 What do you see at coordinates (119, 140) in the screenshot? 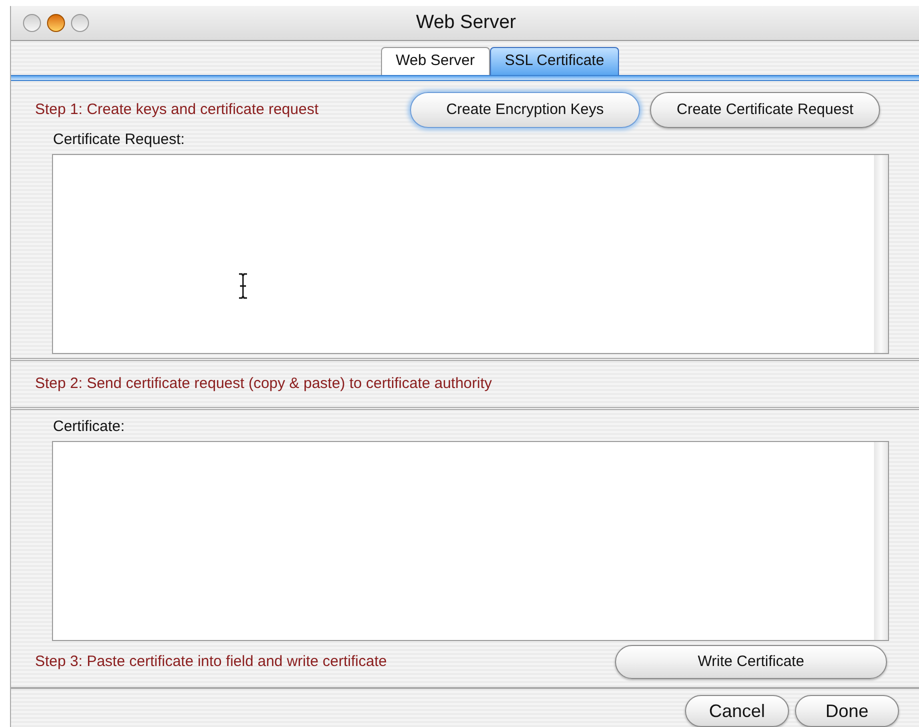
I see `field-label: Certificate Request:` at bounding box center [119, 140].